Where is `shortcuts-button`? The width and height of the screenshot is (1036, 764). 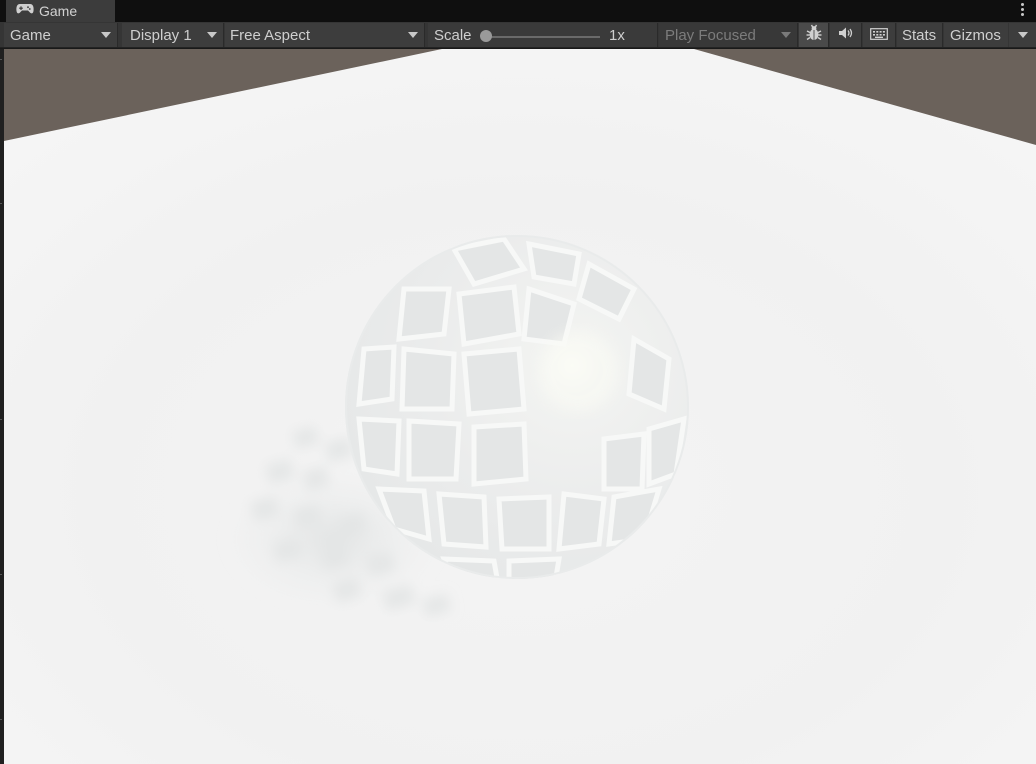
shortcuts-button is located at coordinates (879, 35).